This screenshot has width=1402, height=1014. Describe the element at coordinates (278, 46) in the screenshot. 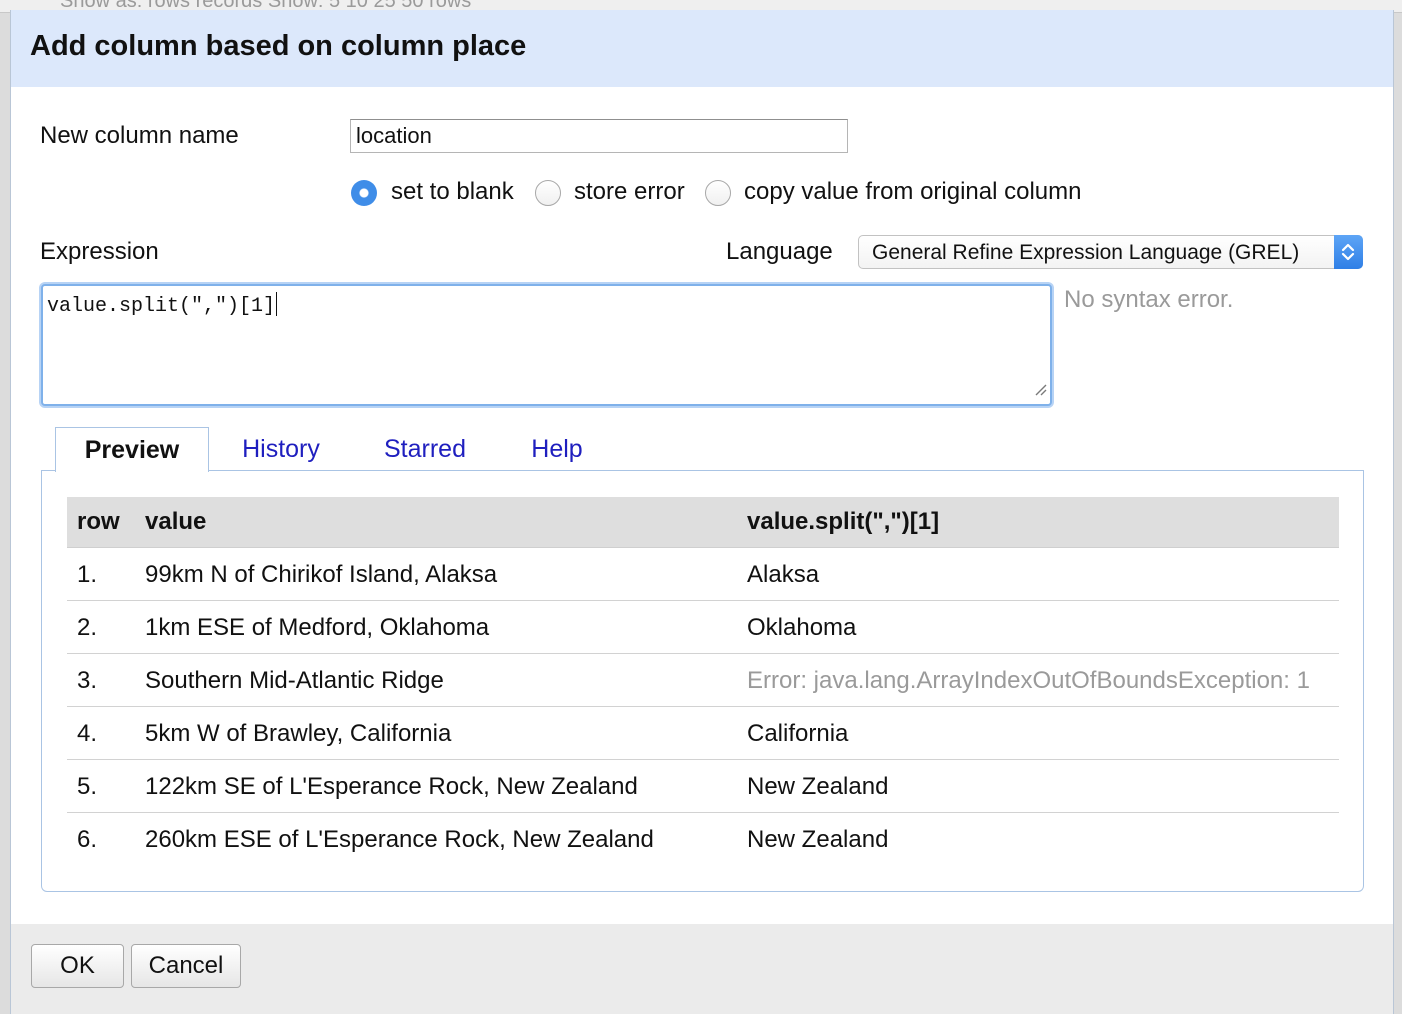

I see `dialog-title: Add column based on column place` at that location.